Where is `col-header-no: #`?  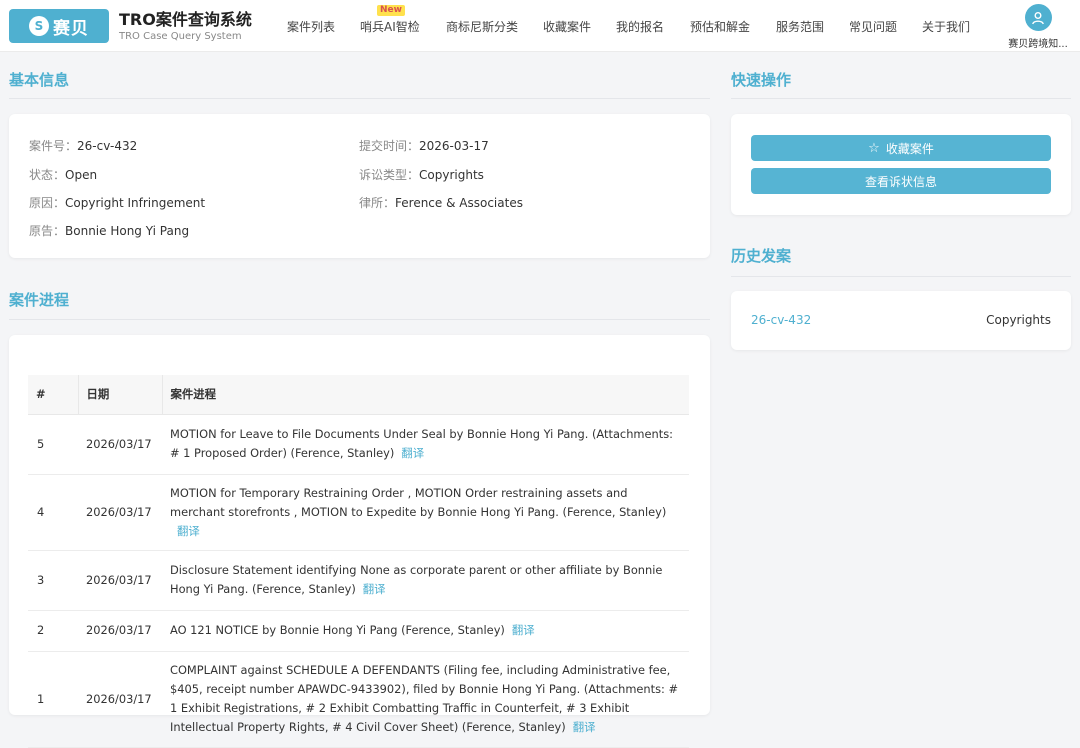 col-header-no: # is located at coordinates (53, 395).